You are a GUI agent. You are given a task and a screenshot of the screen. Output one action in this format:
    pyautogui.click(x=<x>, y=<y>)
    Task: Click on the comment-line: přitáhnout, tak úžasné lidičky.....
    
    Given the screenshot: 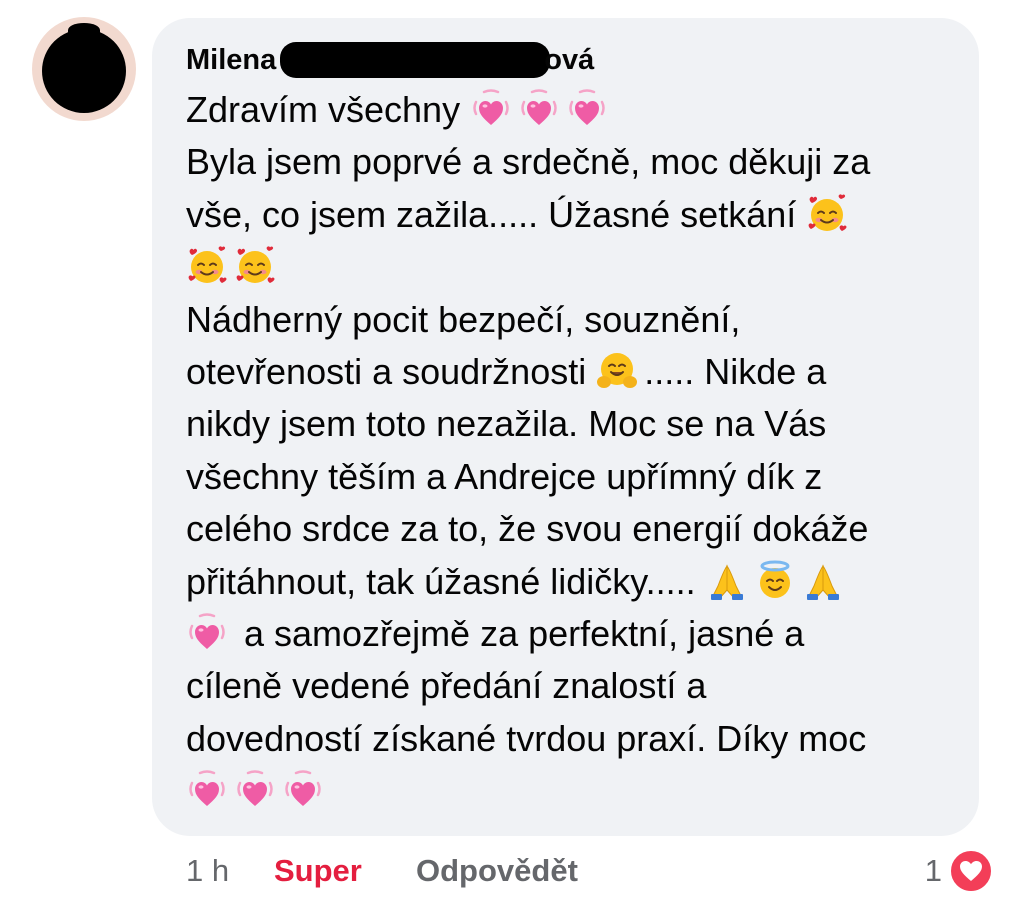 What is the action you would take?
    pyautogui.click(x=573, y=582)
    